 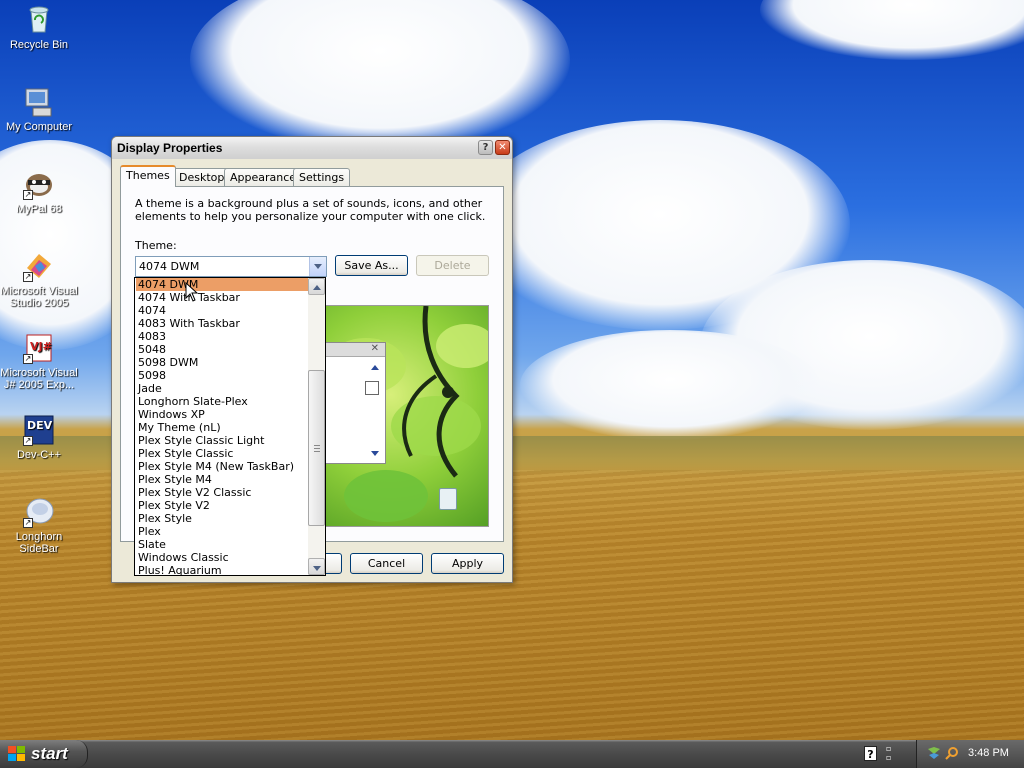 What do you see at coordinates (169, 266) in the screenshot?
I see `theme-select-value: 4074 DWM` at bounding box center [169, 266].